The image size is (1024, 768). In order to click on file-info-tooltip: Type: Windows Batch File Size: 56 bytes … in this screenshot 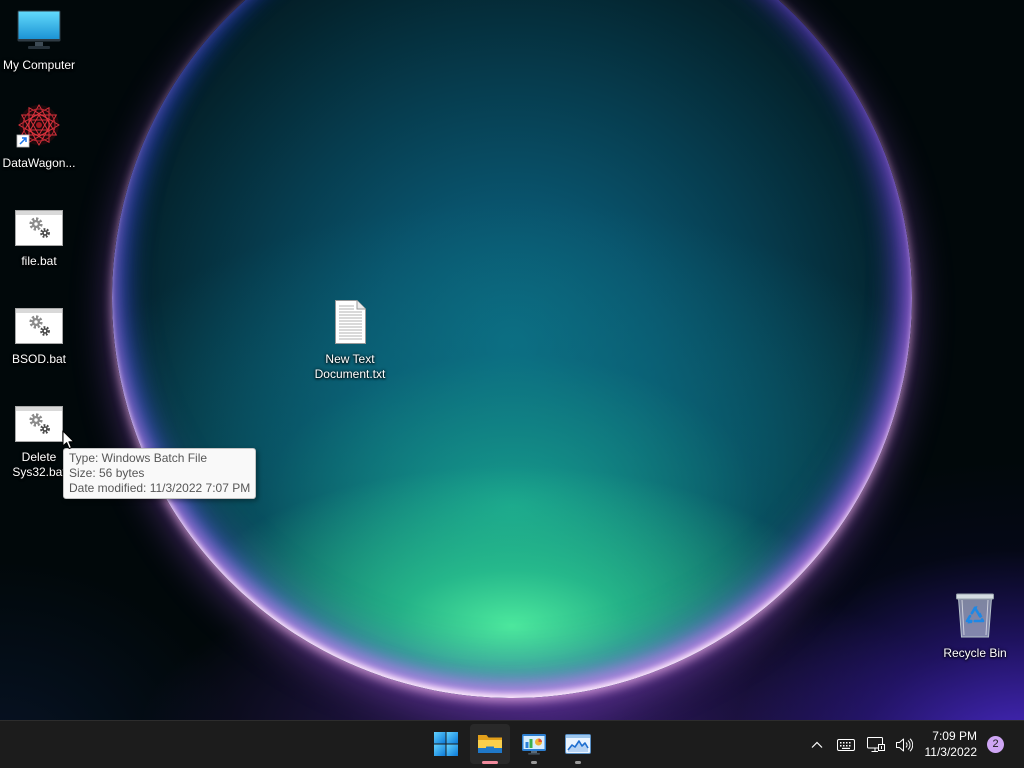, I will do `click(160, 473)`.